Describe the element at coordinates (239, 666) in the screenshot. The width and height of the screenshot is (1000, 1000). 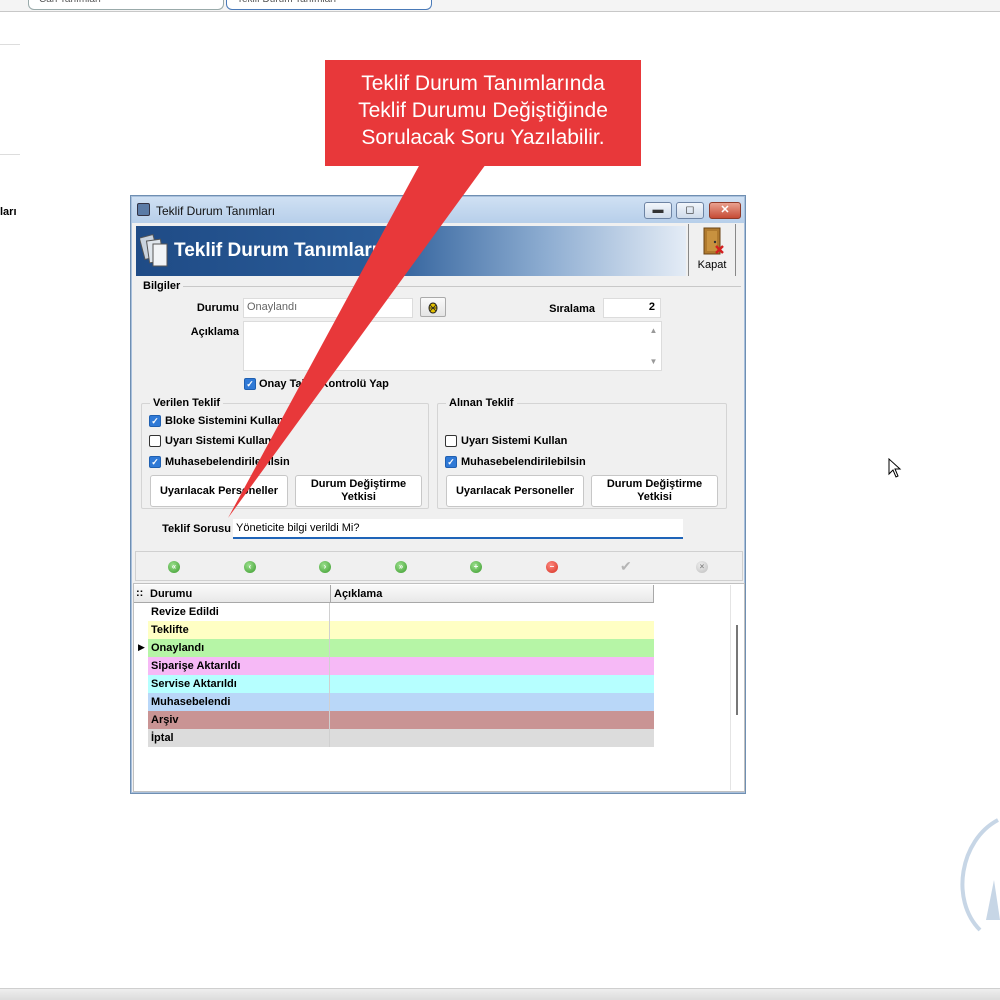
I see `cell-durumu: Siparişe Aktarıldı` at that location.